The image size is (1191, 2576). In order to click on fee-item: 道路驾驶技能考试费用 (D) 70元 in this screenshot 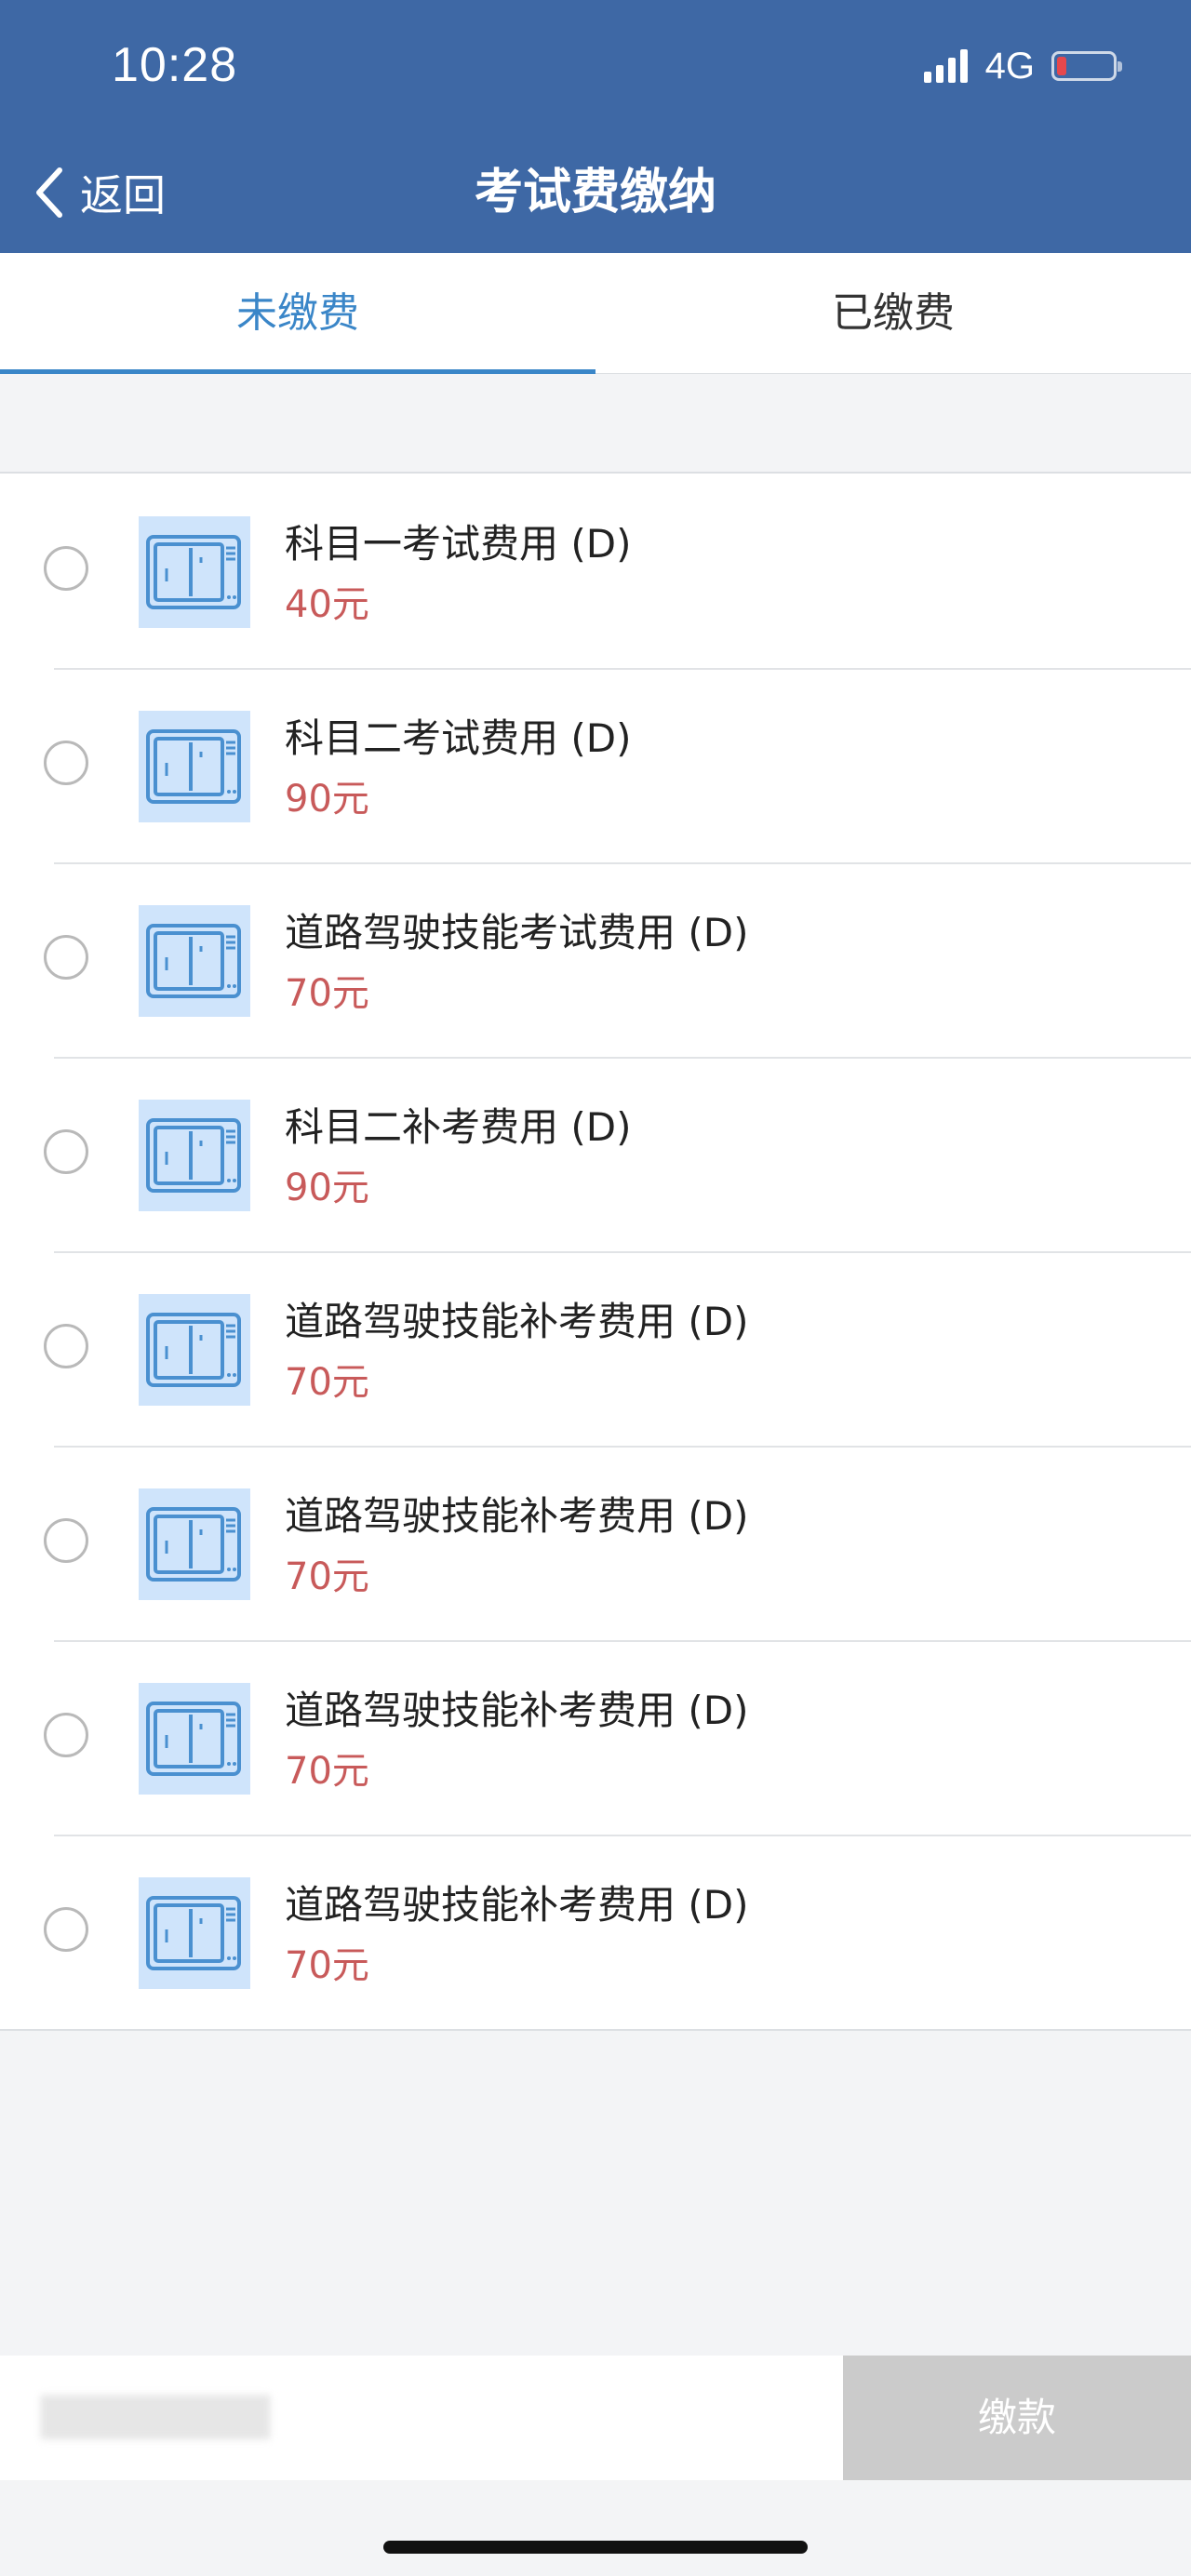, I will do `click(595, 959)`.